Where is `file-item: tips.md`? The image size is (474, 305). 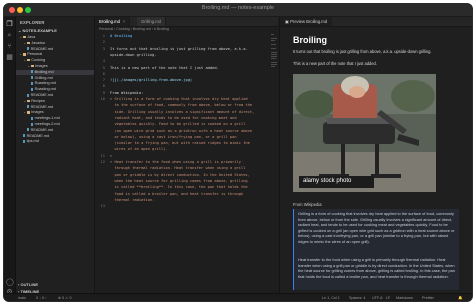 file-item: tips.md is located at coordinates (55, 141).